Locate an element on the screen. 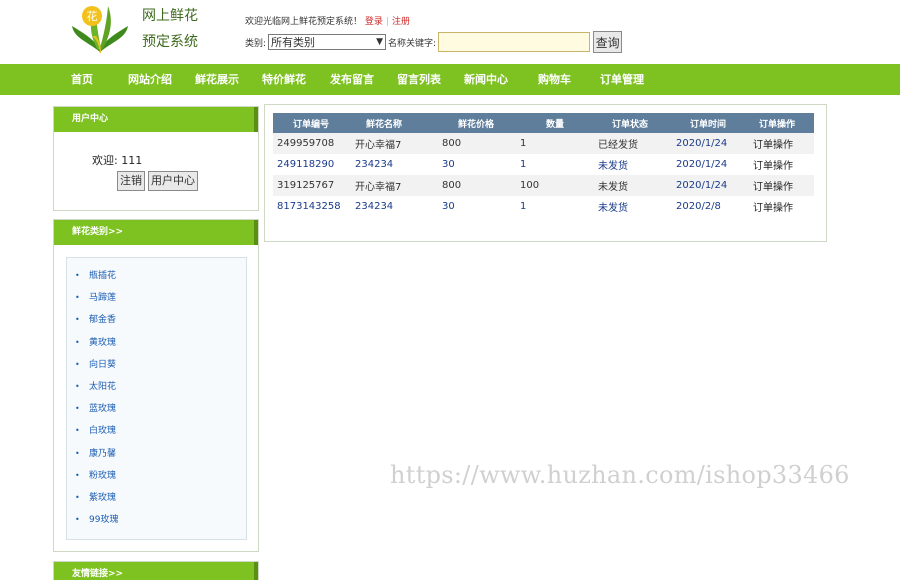 Image resolution: width=900 pixels, height=580 pixels. watermark-text: https://www.huzhan.com/ishop33466 is located at coordinates (620, 475).